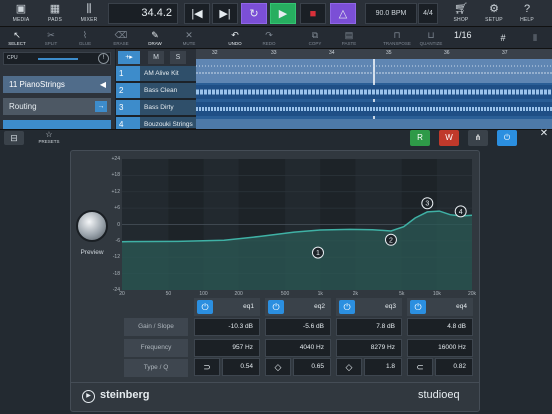 The image size is (552, 414). What do you see at coordinates (369, 327) in the screenshot?
I see `gain-field: 7.8 dB` at bounding box center [369, 327].